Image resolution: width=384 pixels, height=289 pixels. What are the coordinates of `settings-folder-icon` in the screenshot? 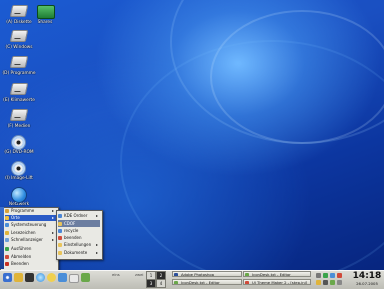 It's located at (60, 245).